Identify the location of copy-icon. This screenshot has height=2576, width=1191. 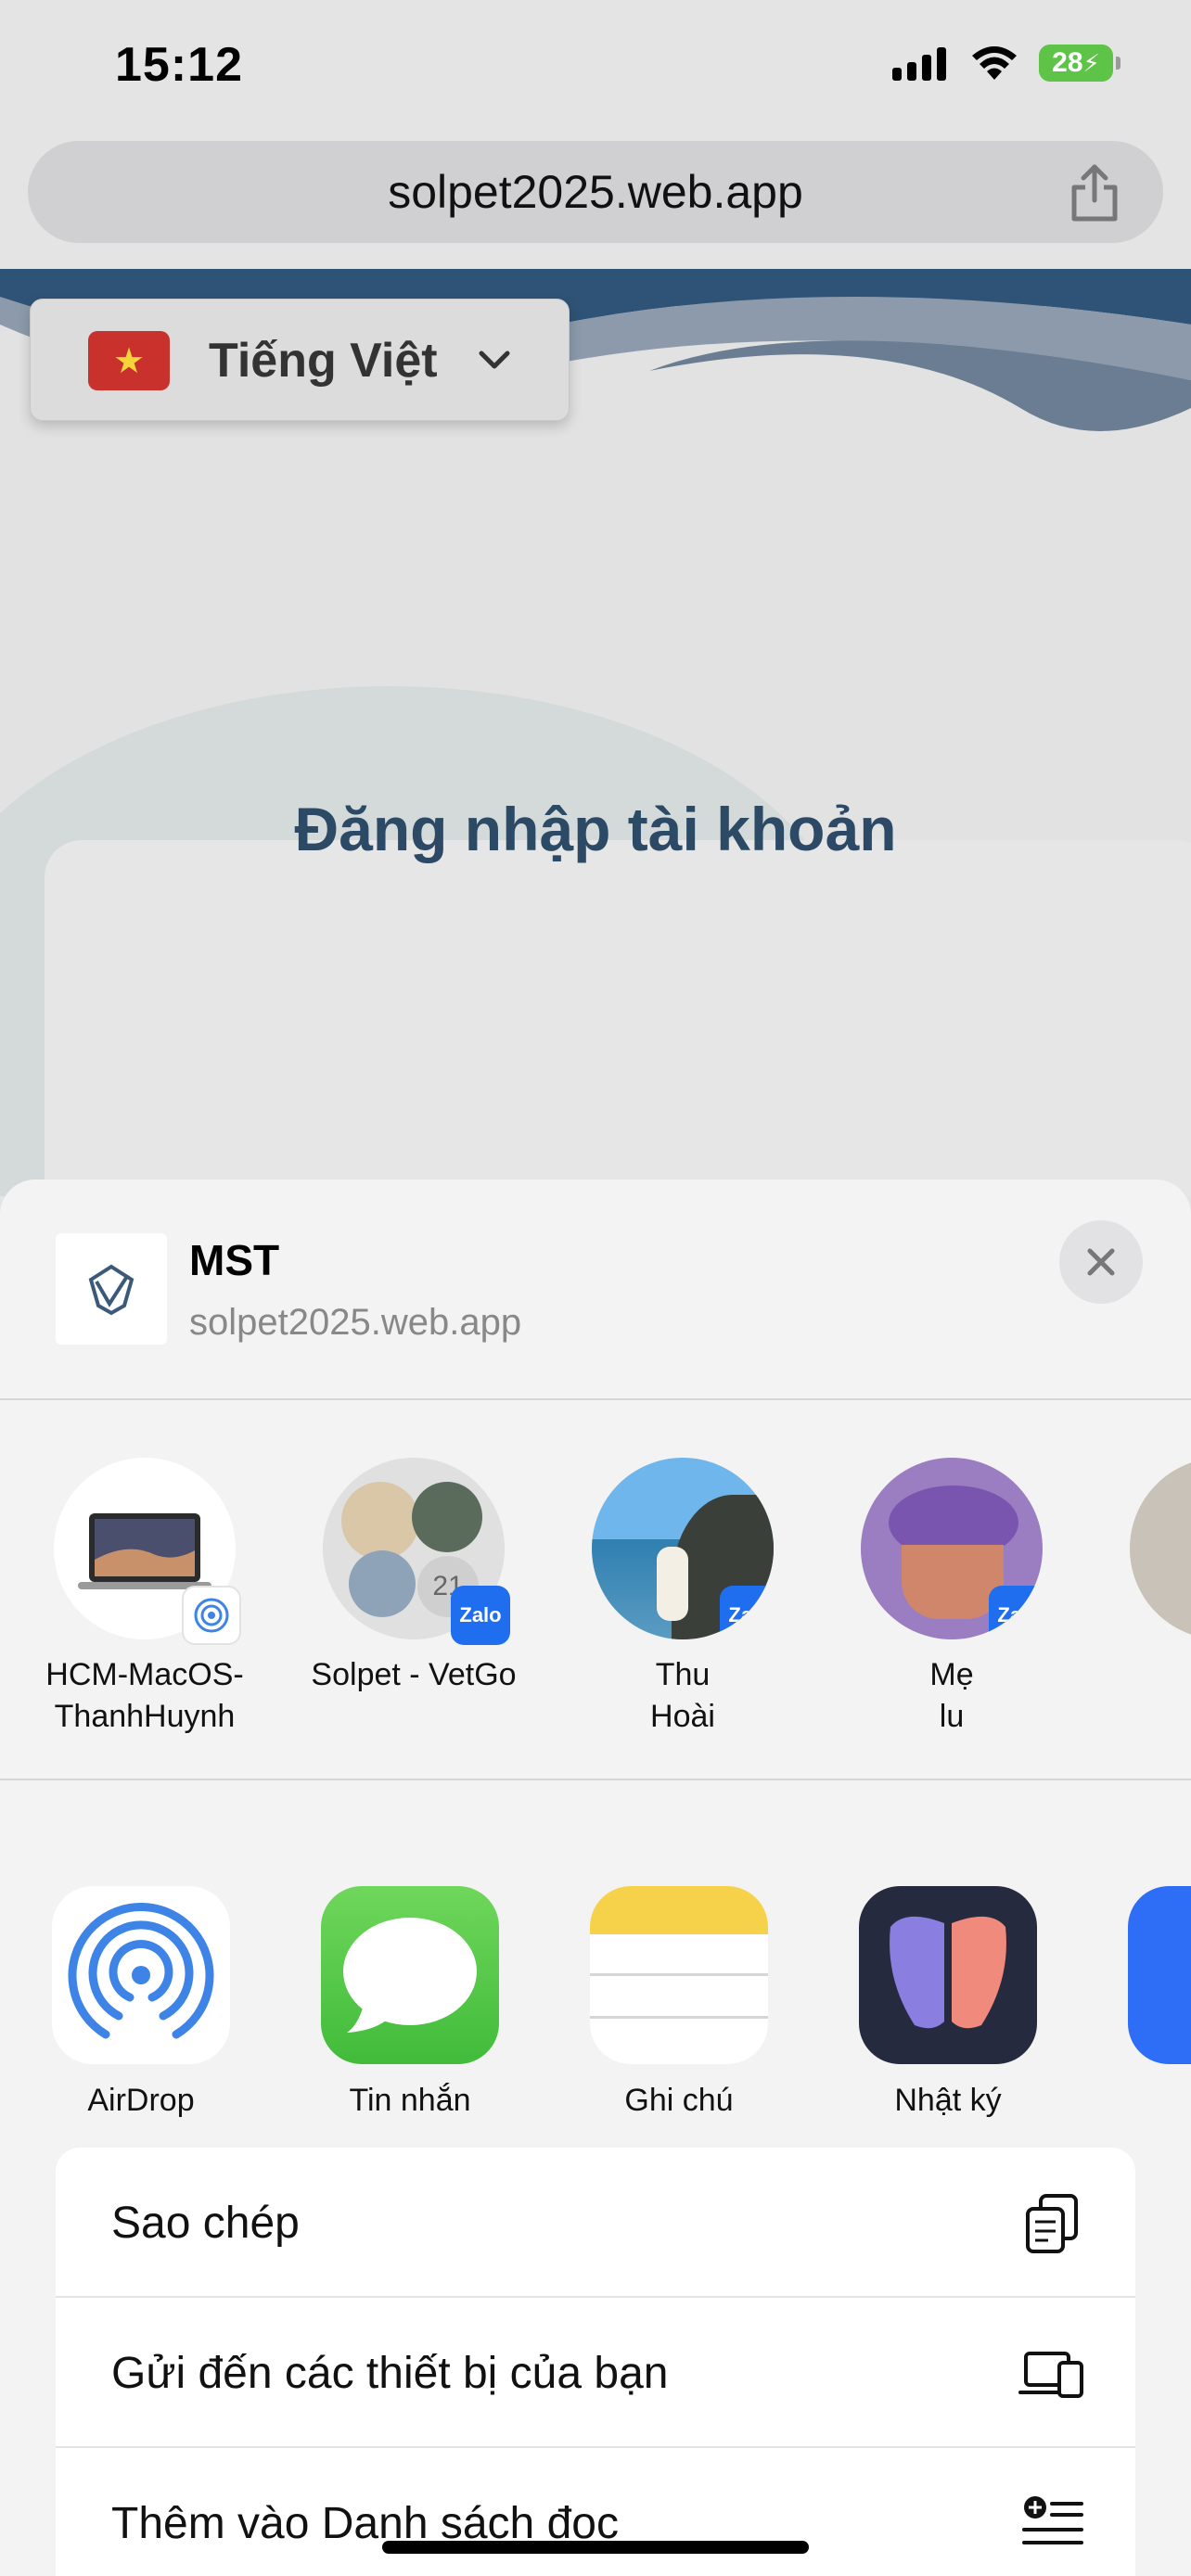
(1052, 2223).